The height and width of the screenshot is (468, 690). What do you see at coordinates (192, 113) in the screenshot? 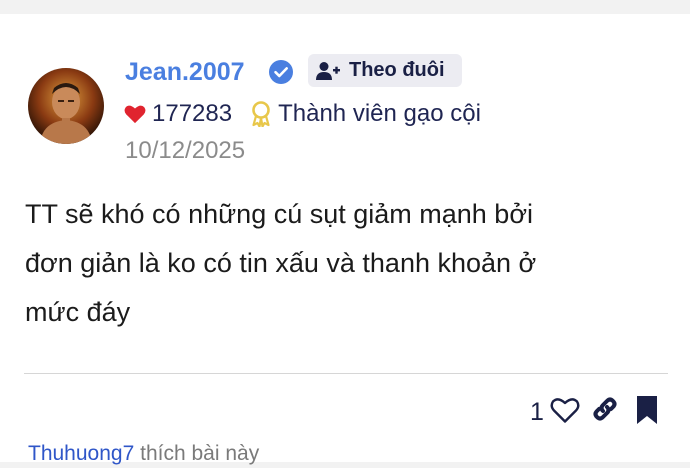
I see `author-likes-total: 177283` at bounding box center [192, 113].